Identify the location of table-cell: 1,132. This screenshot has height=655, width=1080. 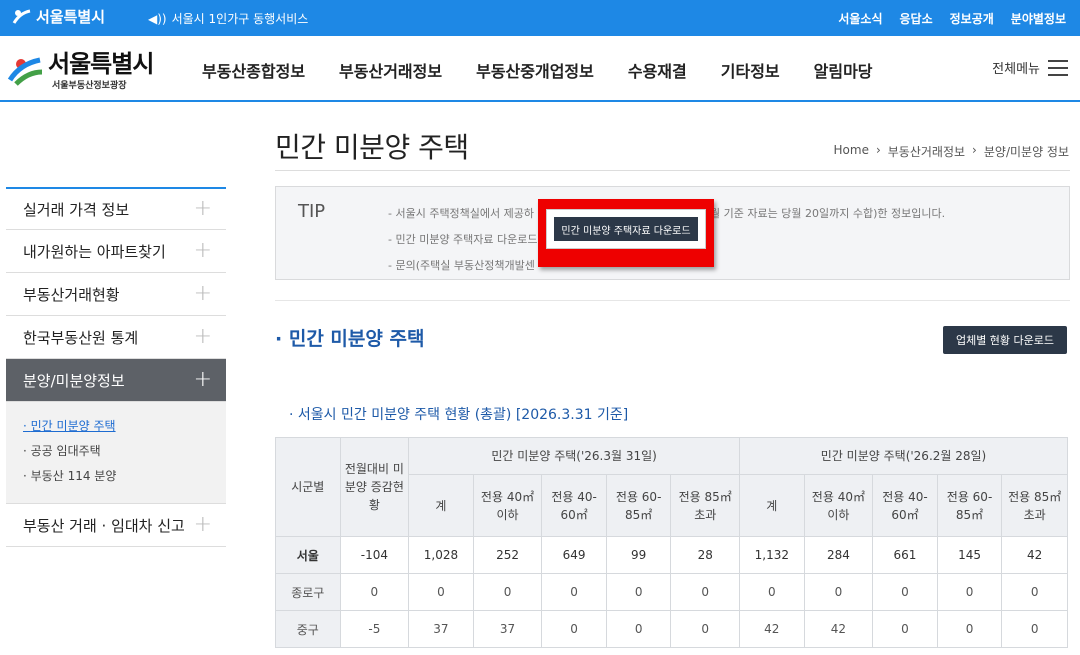
(772, 555).